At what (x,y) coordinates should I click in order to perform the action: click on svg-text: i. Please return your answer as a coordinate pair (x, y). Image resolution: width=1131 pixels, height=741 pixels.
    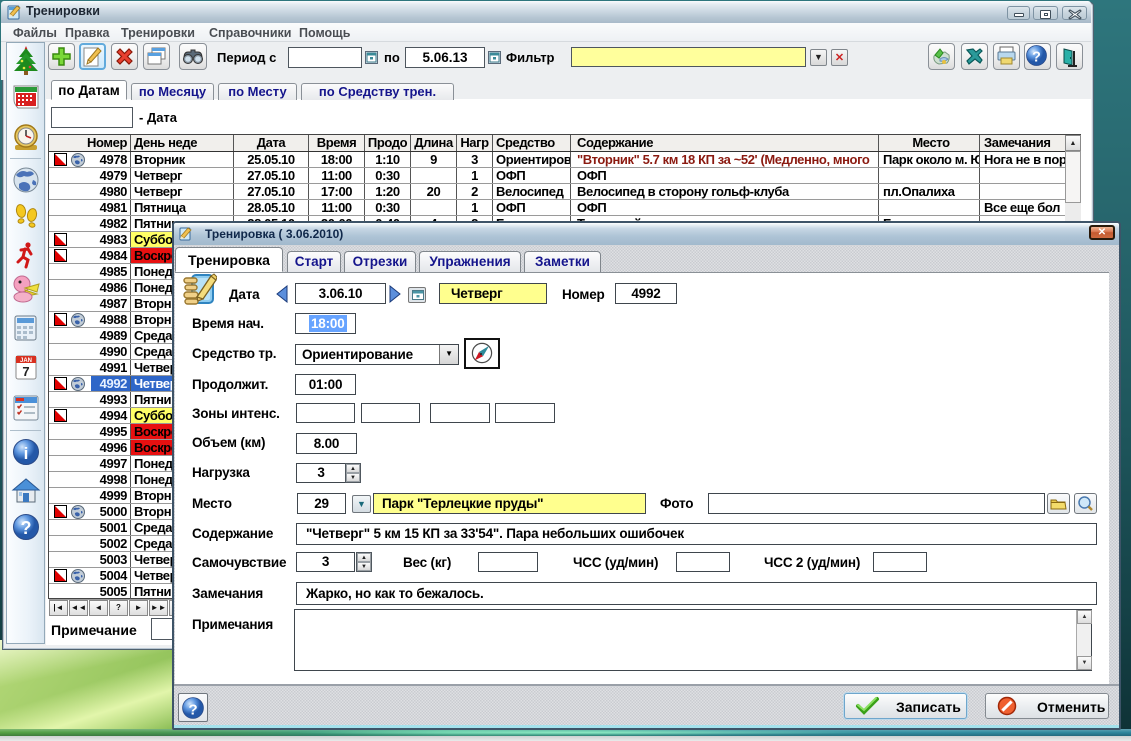
    Looking at the image, I should click on (26, 453).